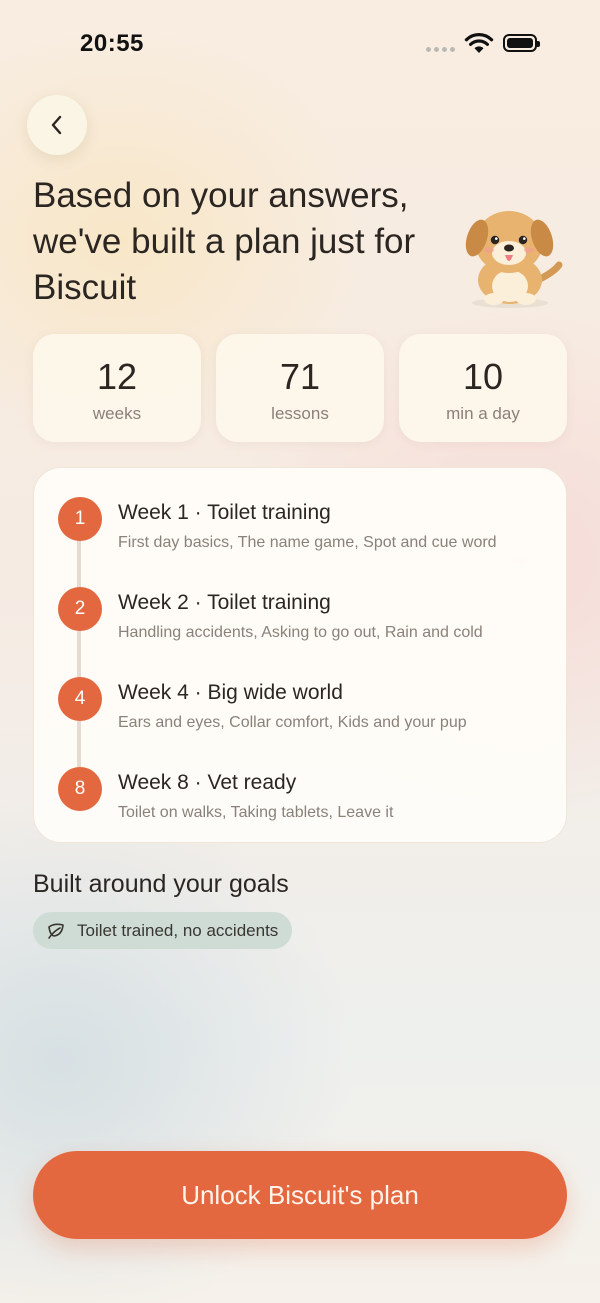 The height and width of the screenshot is (1303, 600). What do you see at coordinates (224, 602) in the screenshot?
I see `step-title: Week 2 · Toilet training` at bounding box center [224, 602].